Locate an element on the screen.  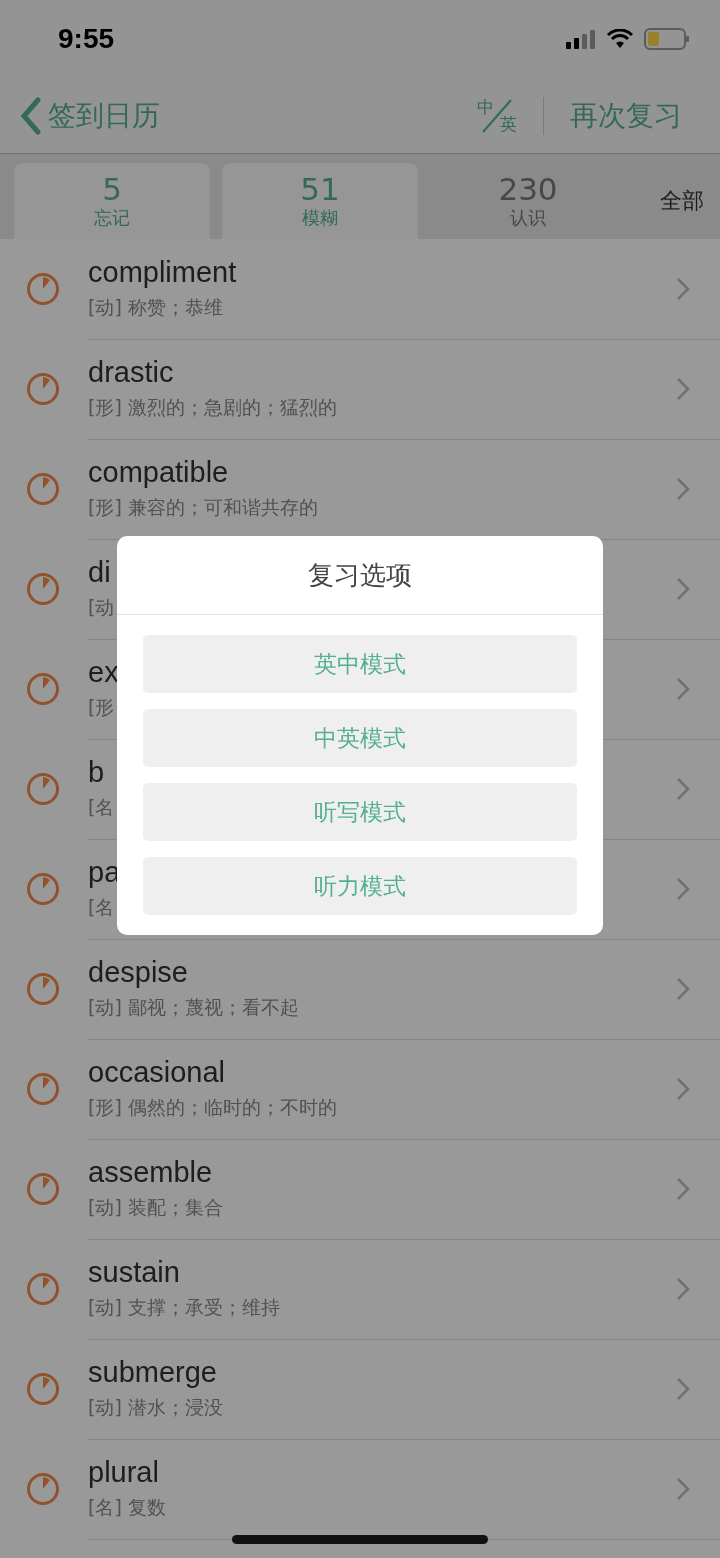
word-text: ex is located at coordinates (103, 672).